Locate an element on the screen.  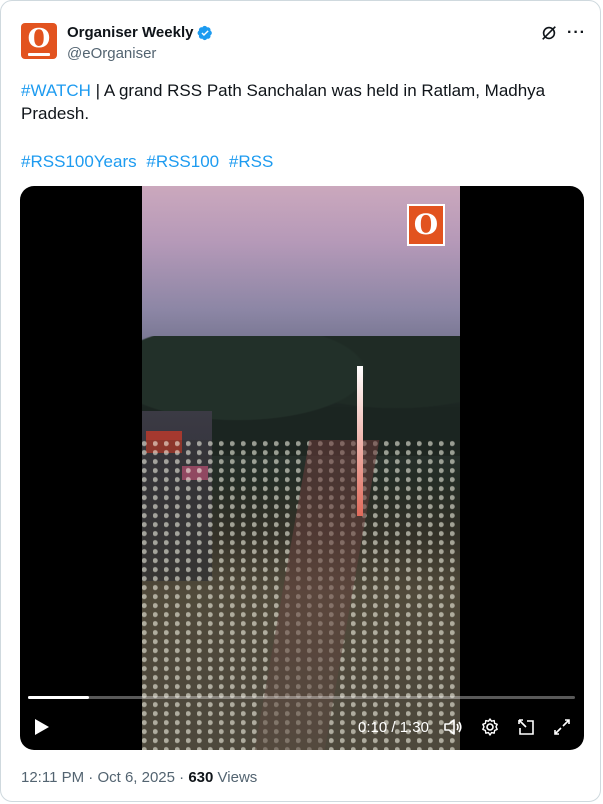
organiser-logo-icon: O is located at coordinates (39, 41).